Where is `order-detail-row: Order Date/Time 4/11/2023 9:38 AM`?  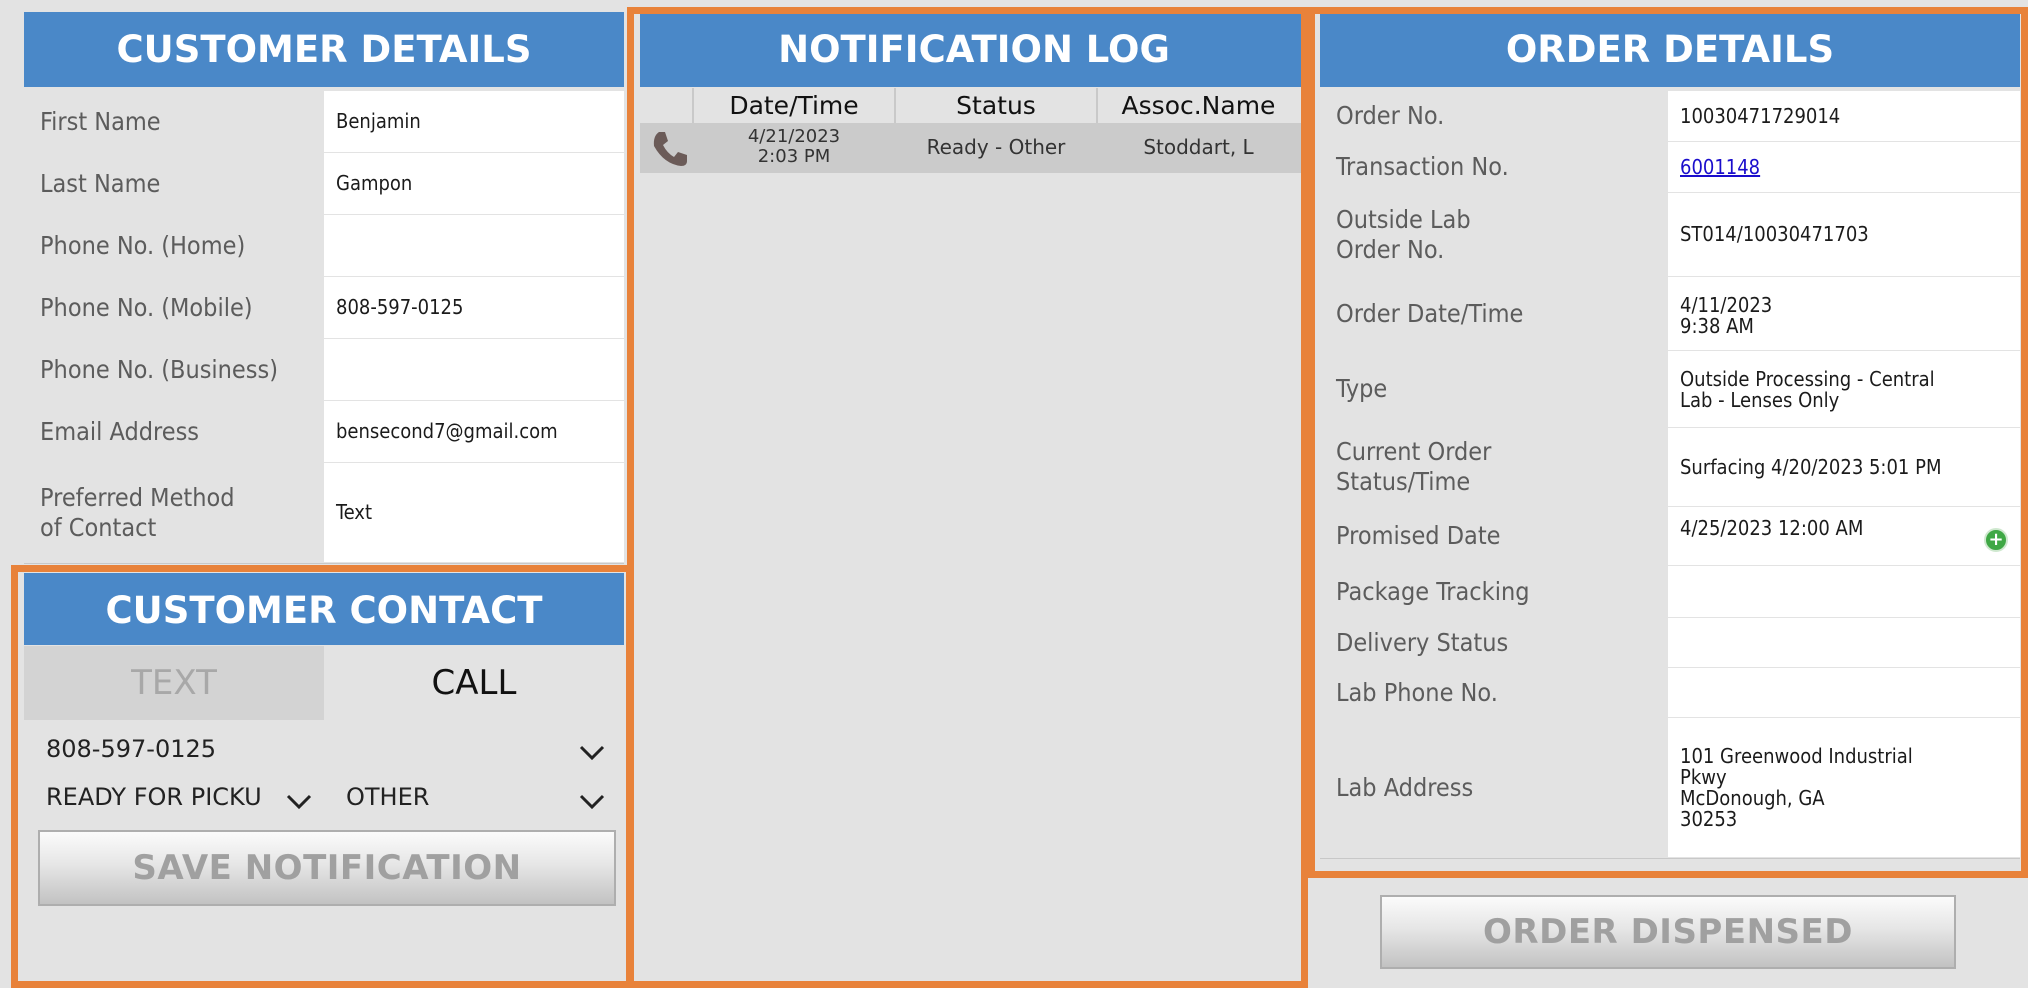
order-detail-row: Order Date/Time 4/11/2023 9:38 AM is located at coordinates (1670, 314).